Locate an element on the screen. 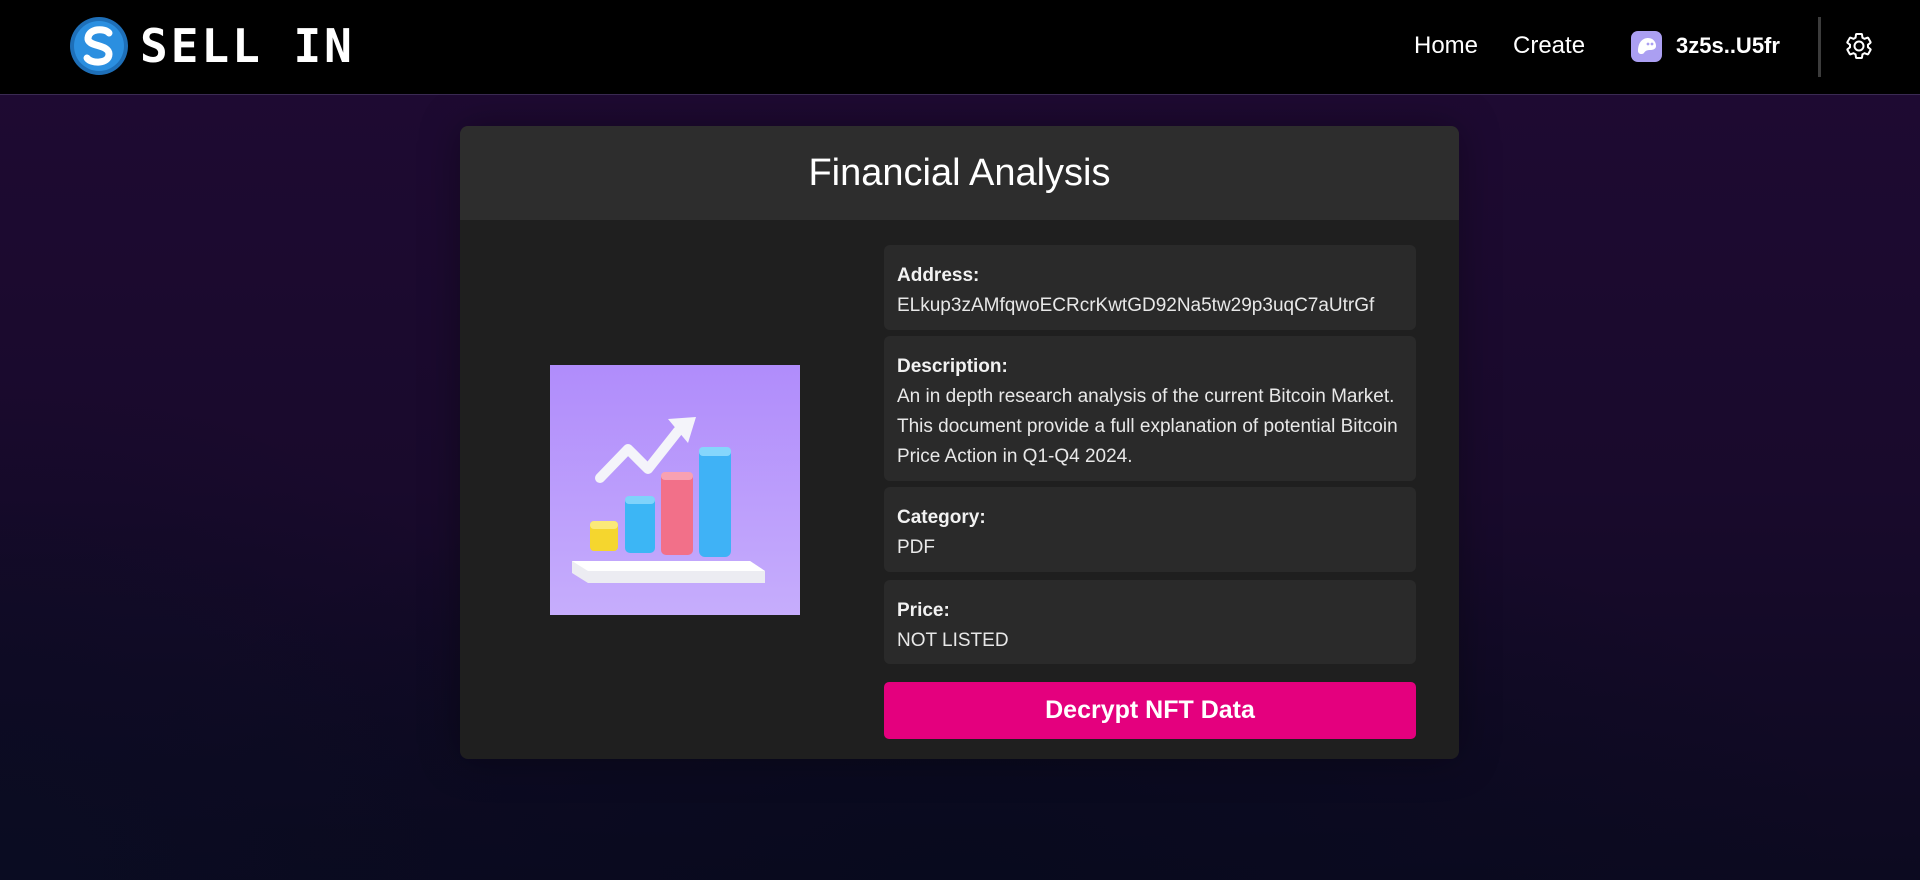  category-label: Category: is located at coordinates (941, 517).